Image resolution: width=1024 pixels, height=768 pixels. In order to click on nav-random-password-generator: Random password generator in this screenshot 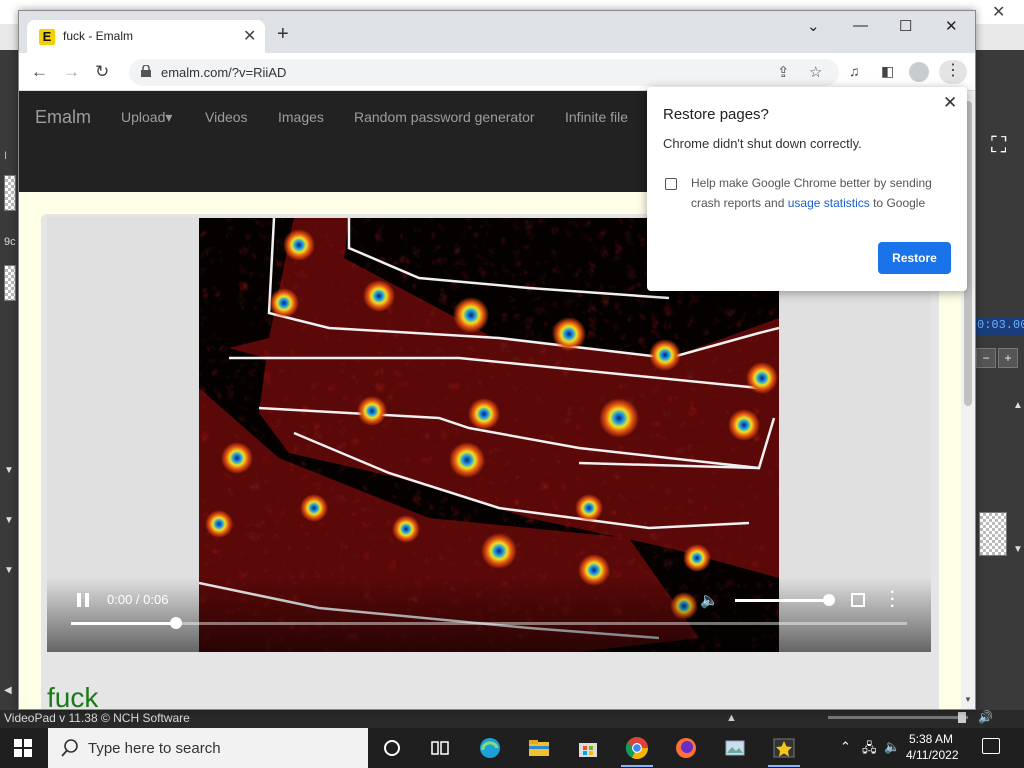, I will do `click(444, 117)`.